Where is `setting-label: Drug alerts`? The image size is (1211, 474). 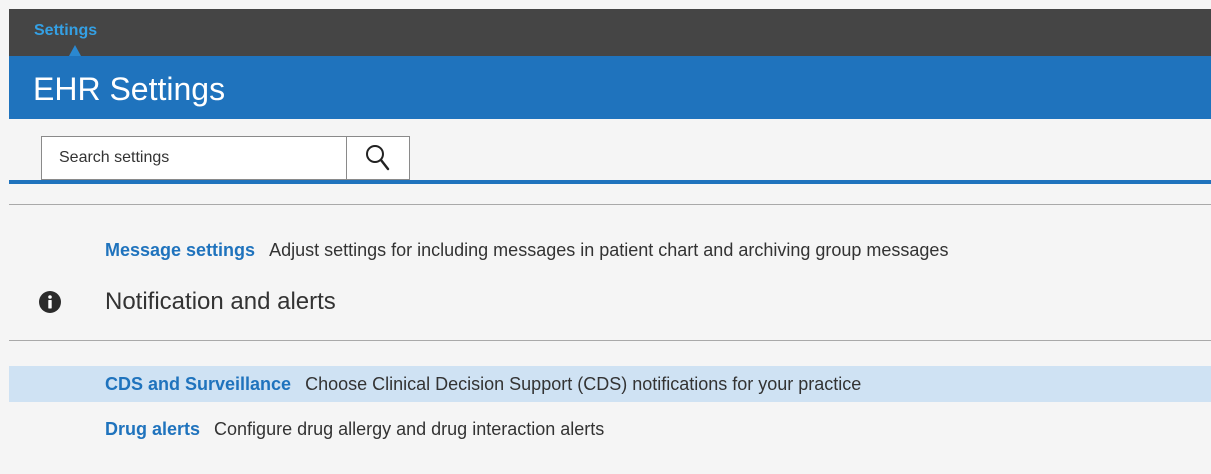
setting-label: Drug alerts is located at coordinates (153, 429).